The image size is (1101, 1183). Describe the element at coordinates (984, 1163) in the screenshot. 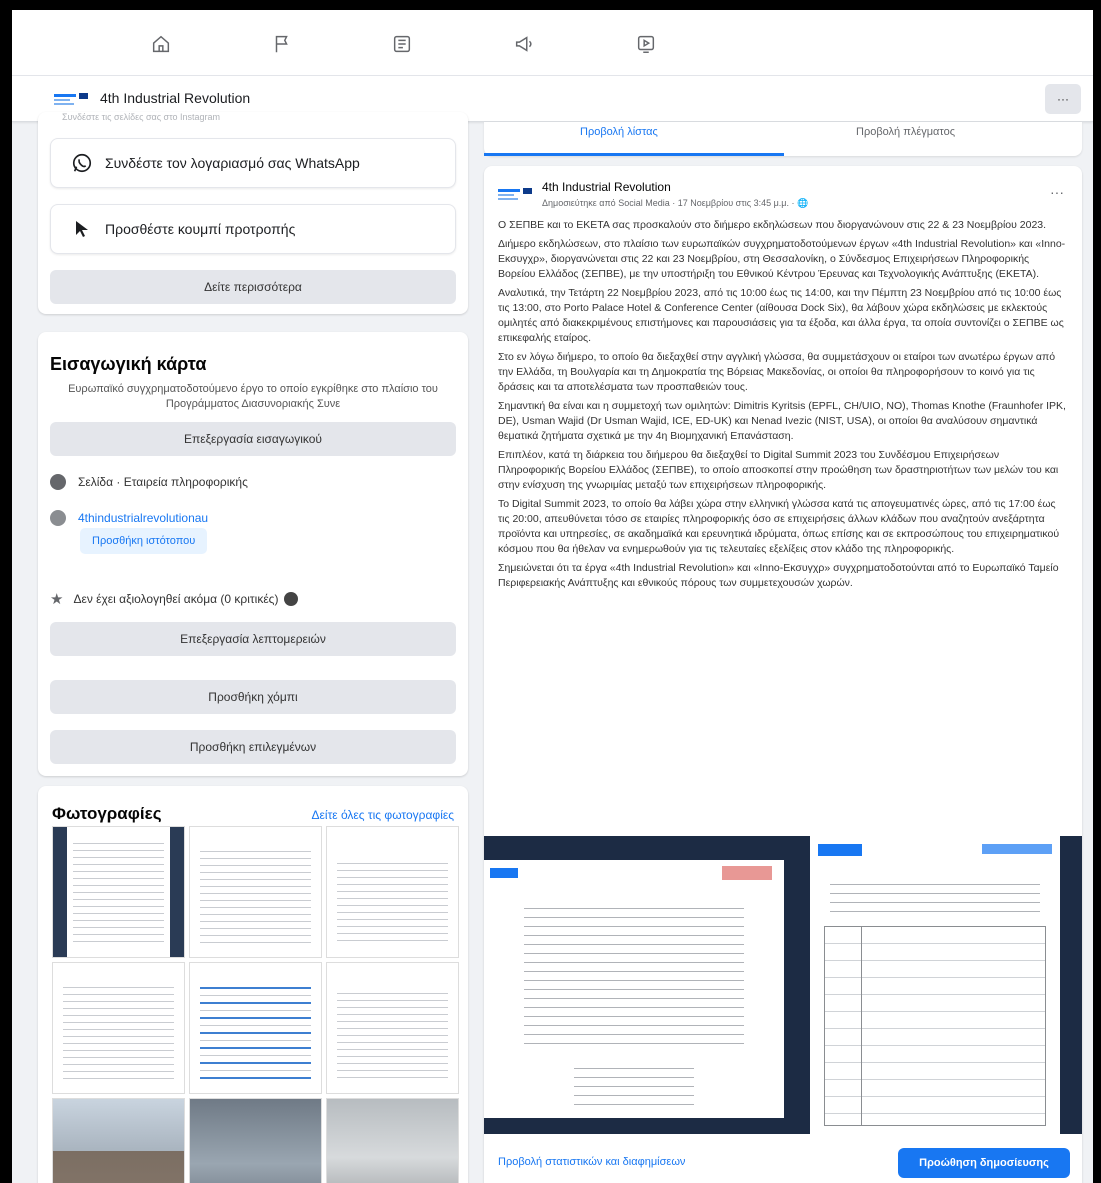

I see `boost-post-button: Προώθηση δημοσίευσης` at that location.